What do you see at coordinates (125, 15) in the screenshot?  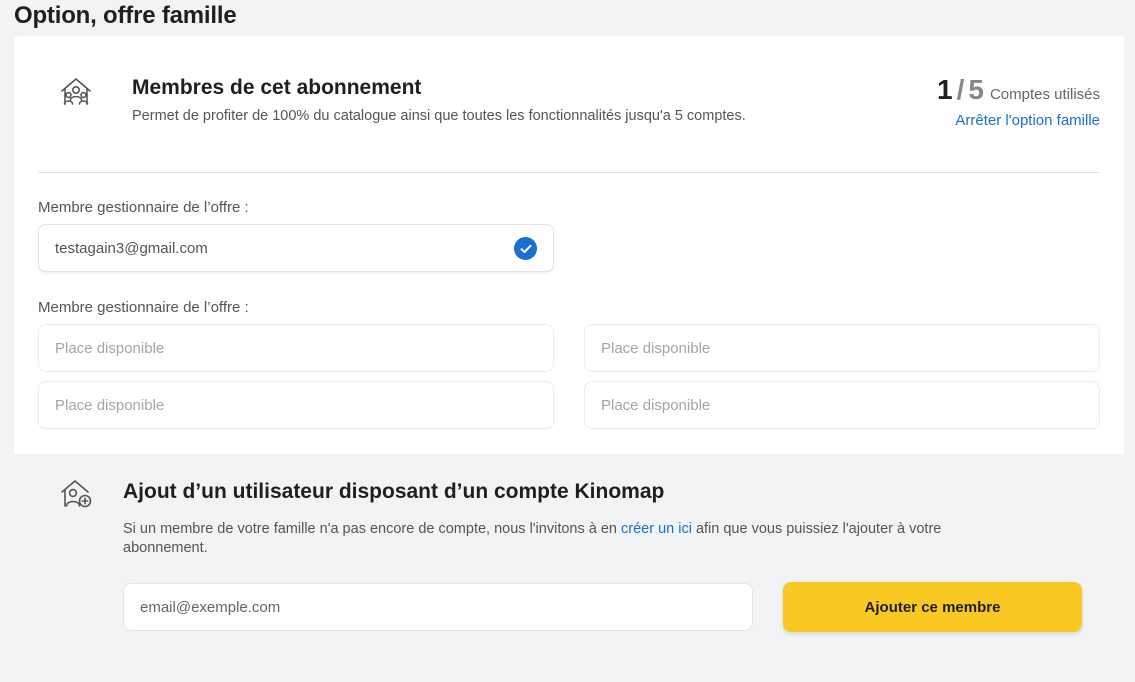 I see `page-title: Option, offre famille` at bounding box center [125, 15].